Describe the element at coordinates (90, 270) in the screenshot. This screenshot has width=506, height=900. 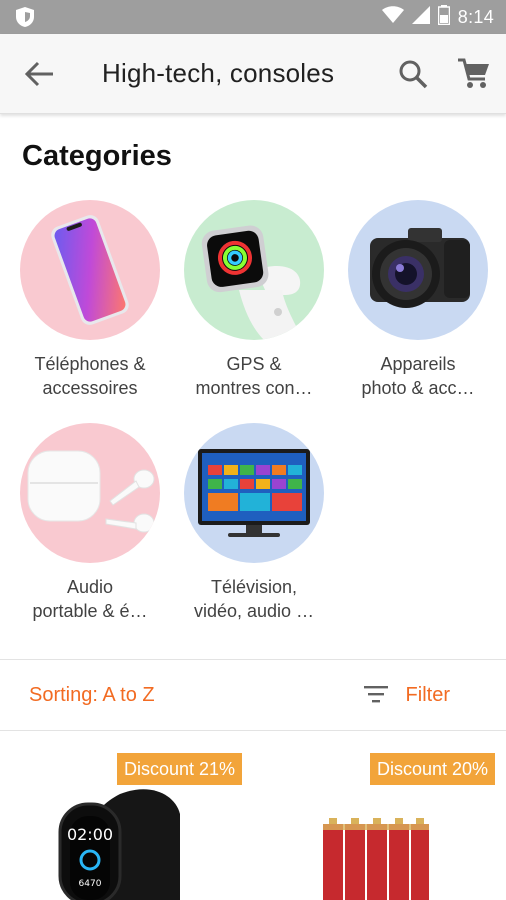
I see `phone-image` at that location.